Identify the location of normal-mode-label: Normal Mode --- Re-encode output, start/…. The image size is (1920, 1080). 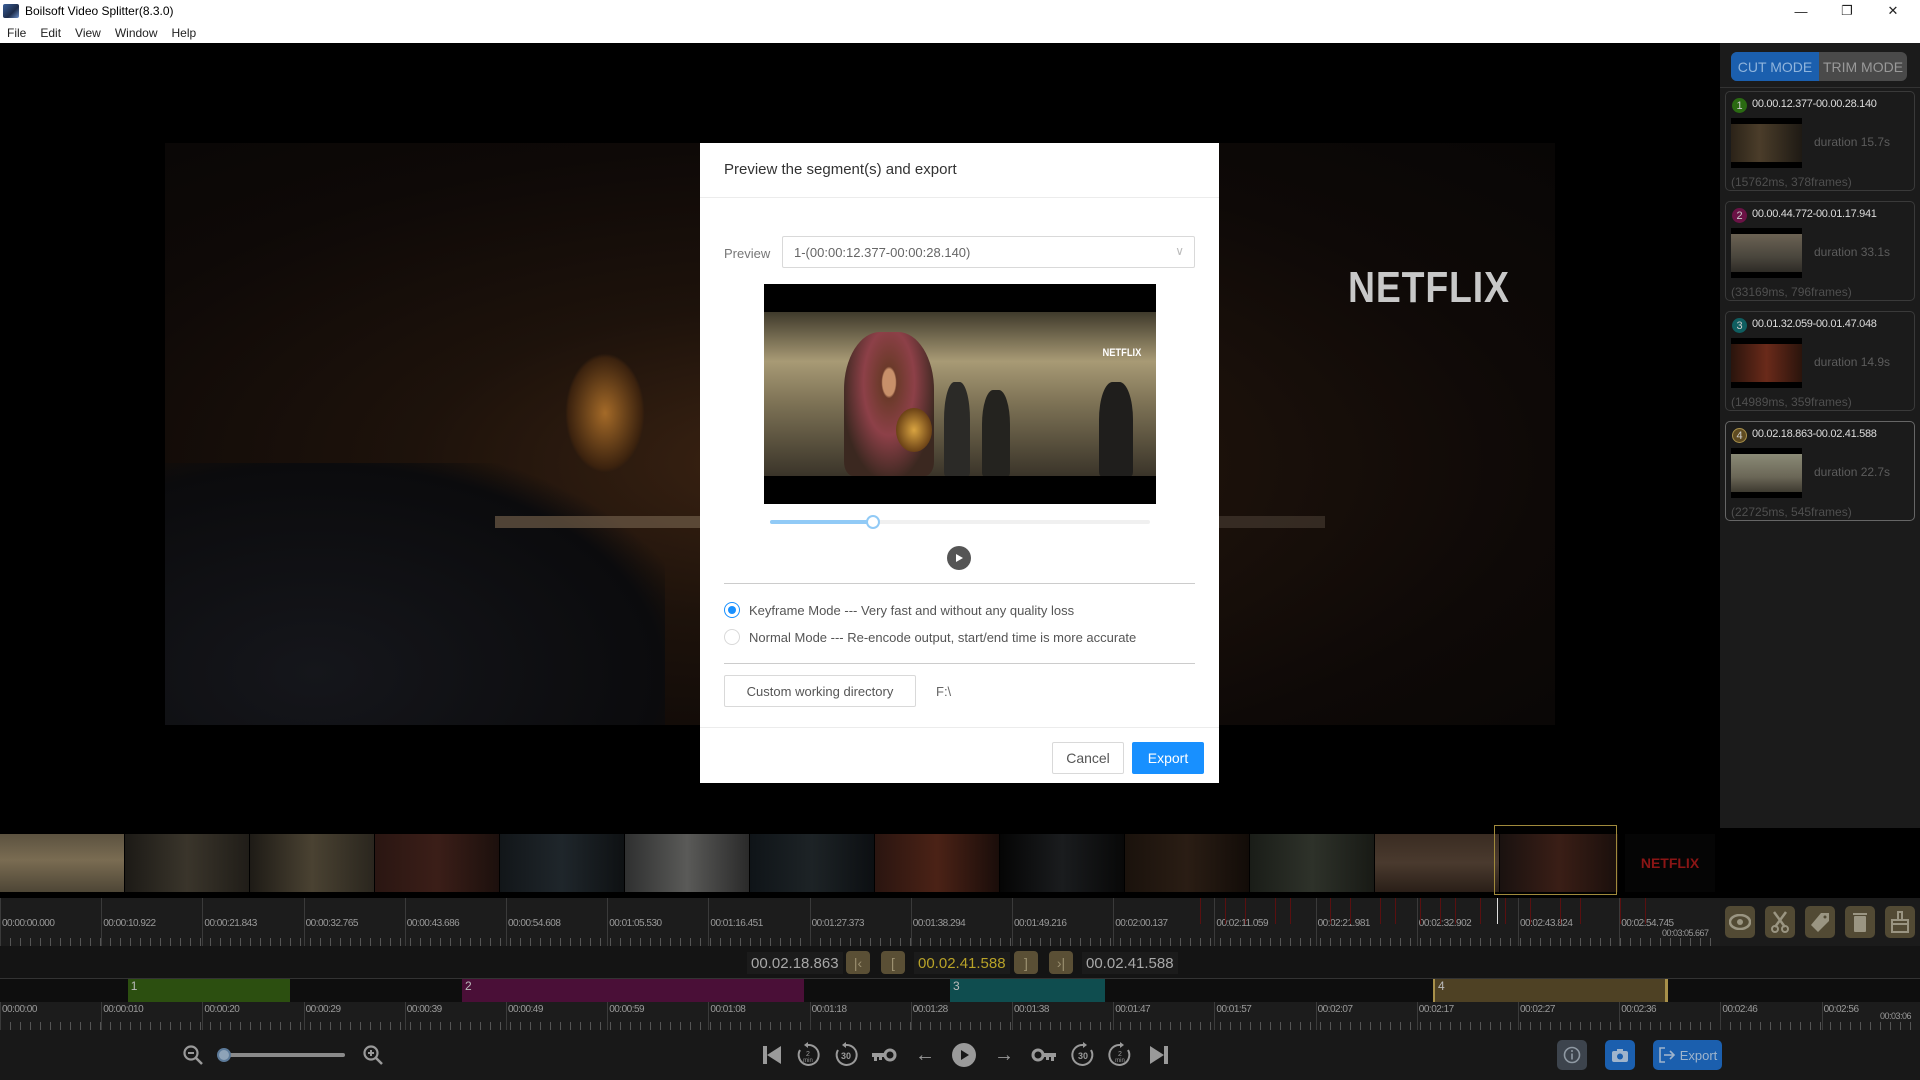
(943, 637).